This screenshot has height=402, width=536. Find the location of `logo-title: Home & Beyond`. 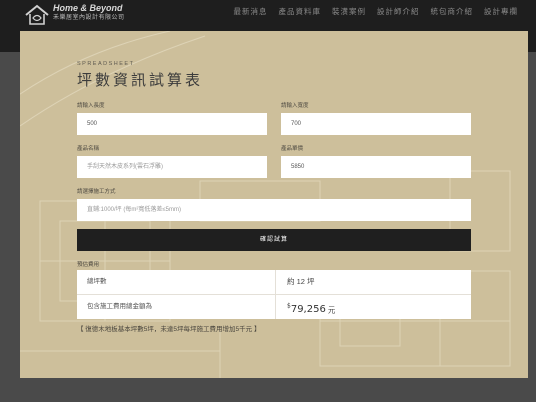

logo-title: Home & Beyond is located at coordinates (88, 8).